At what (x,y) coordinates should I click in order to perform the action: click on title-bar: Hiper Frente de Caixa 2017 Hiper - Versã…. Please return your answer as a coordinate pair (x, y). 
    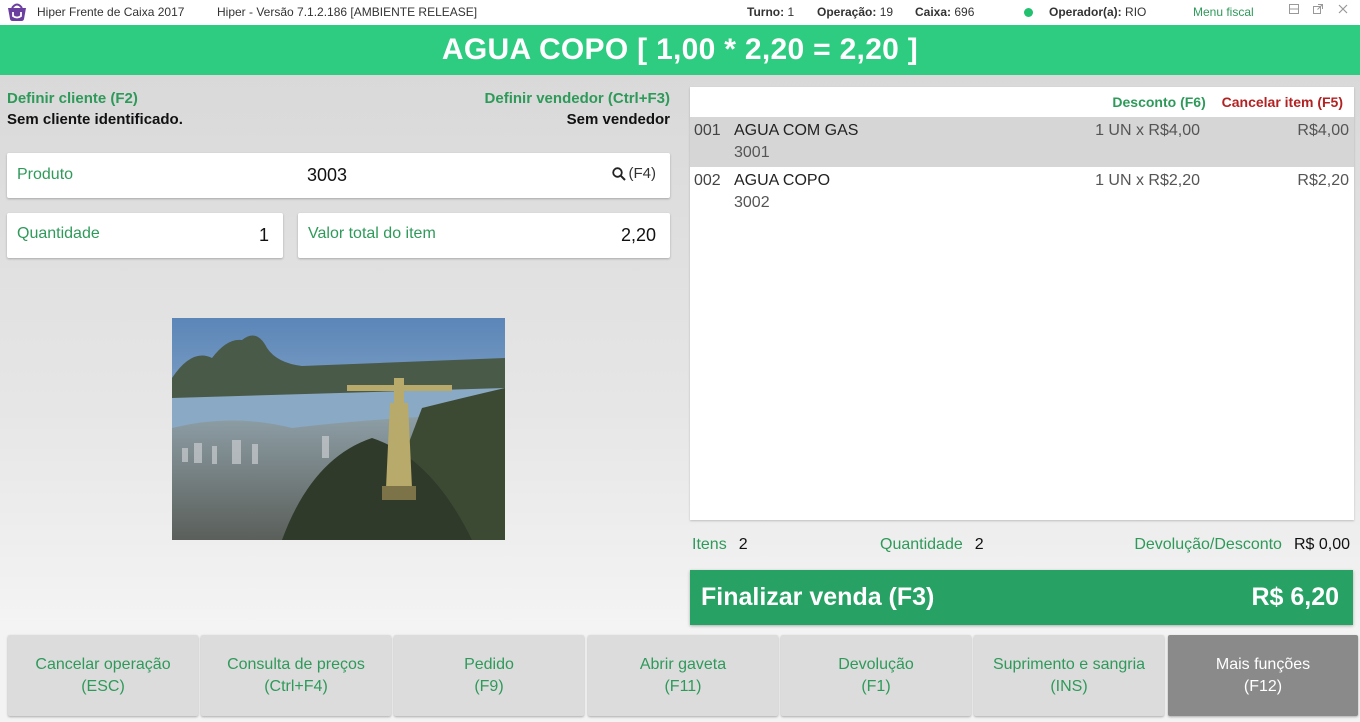
    Looking at the image, I should click on (680, 12).